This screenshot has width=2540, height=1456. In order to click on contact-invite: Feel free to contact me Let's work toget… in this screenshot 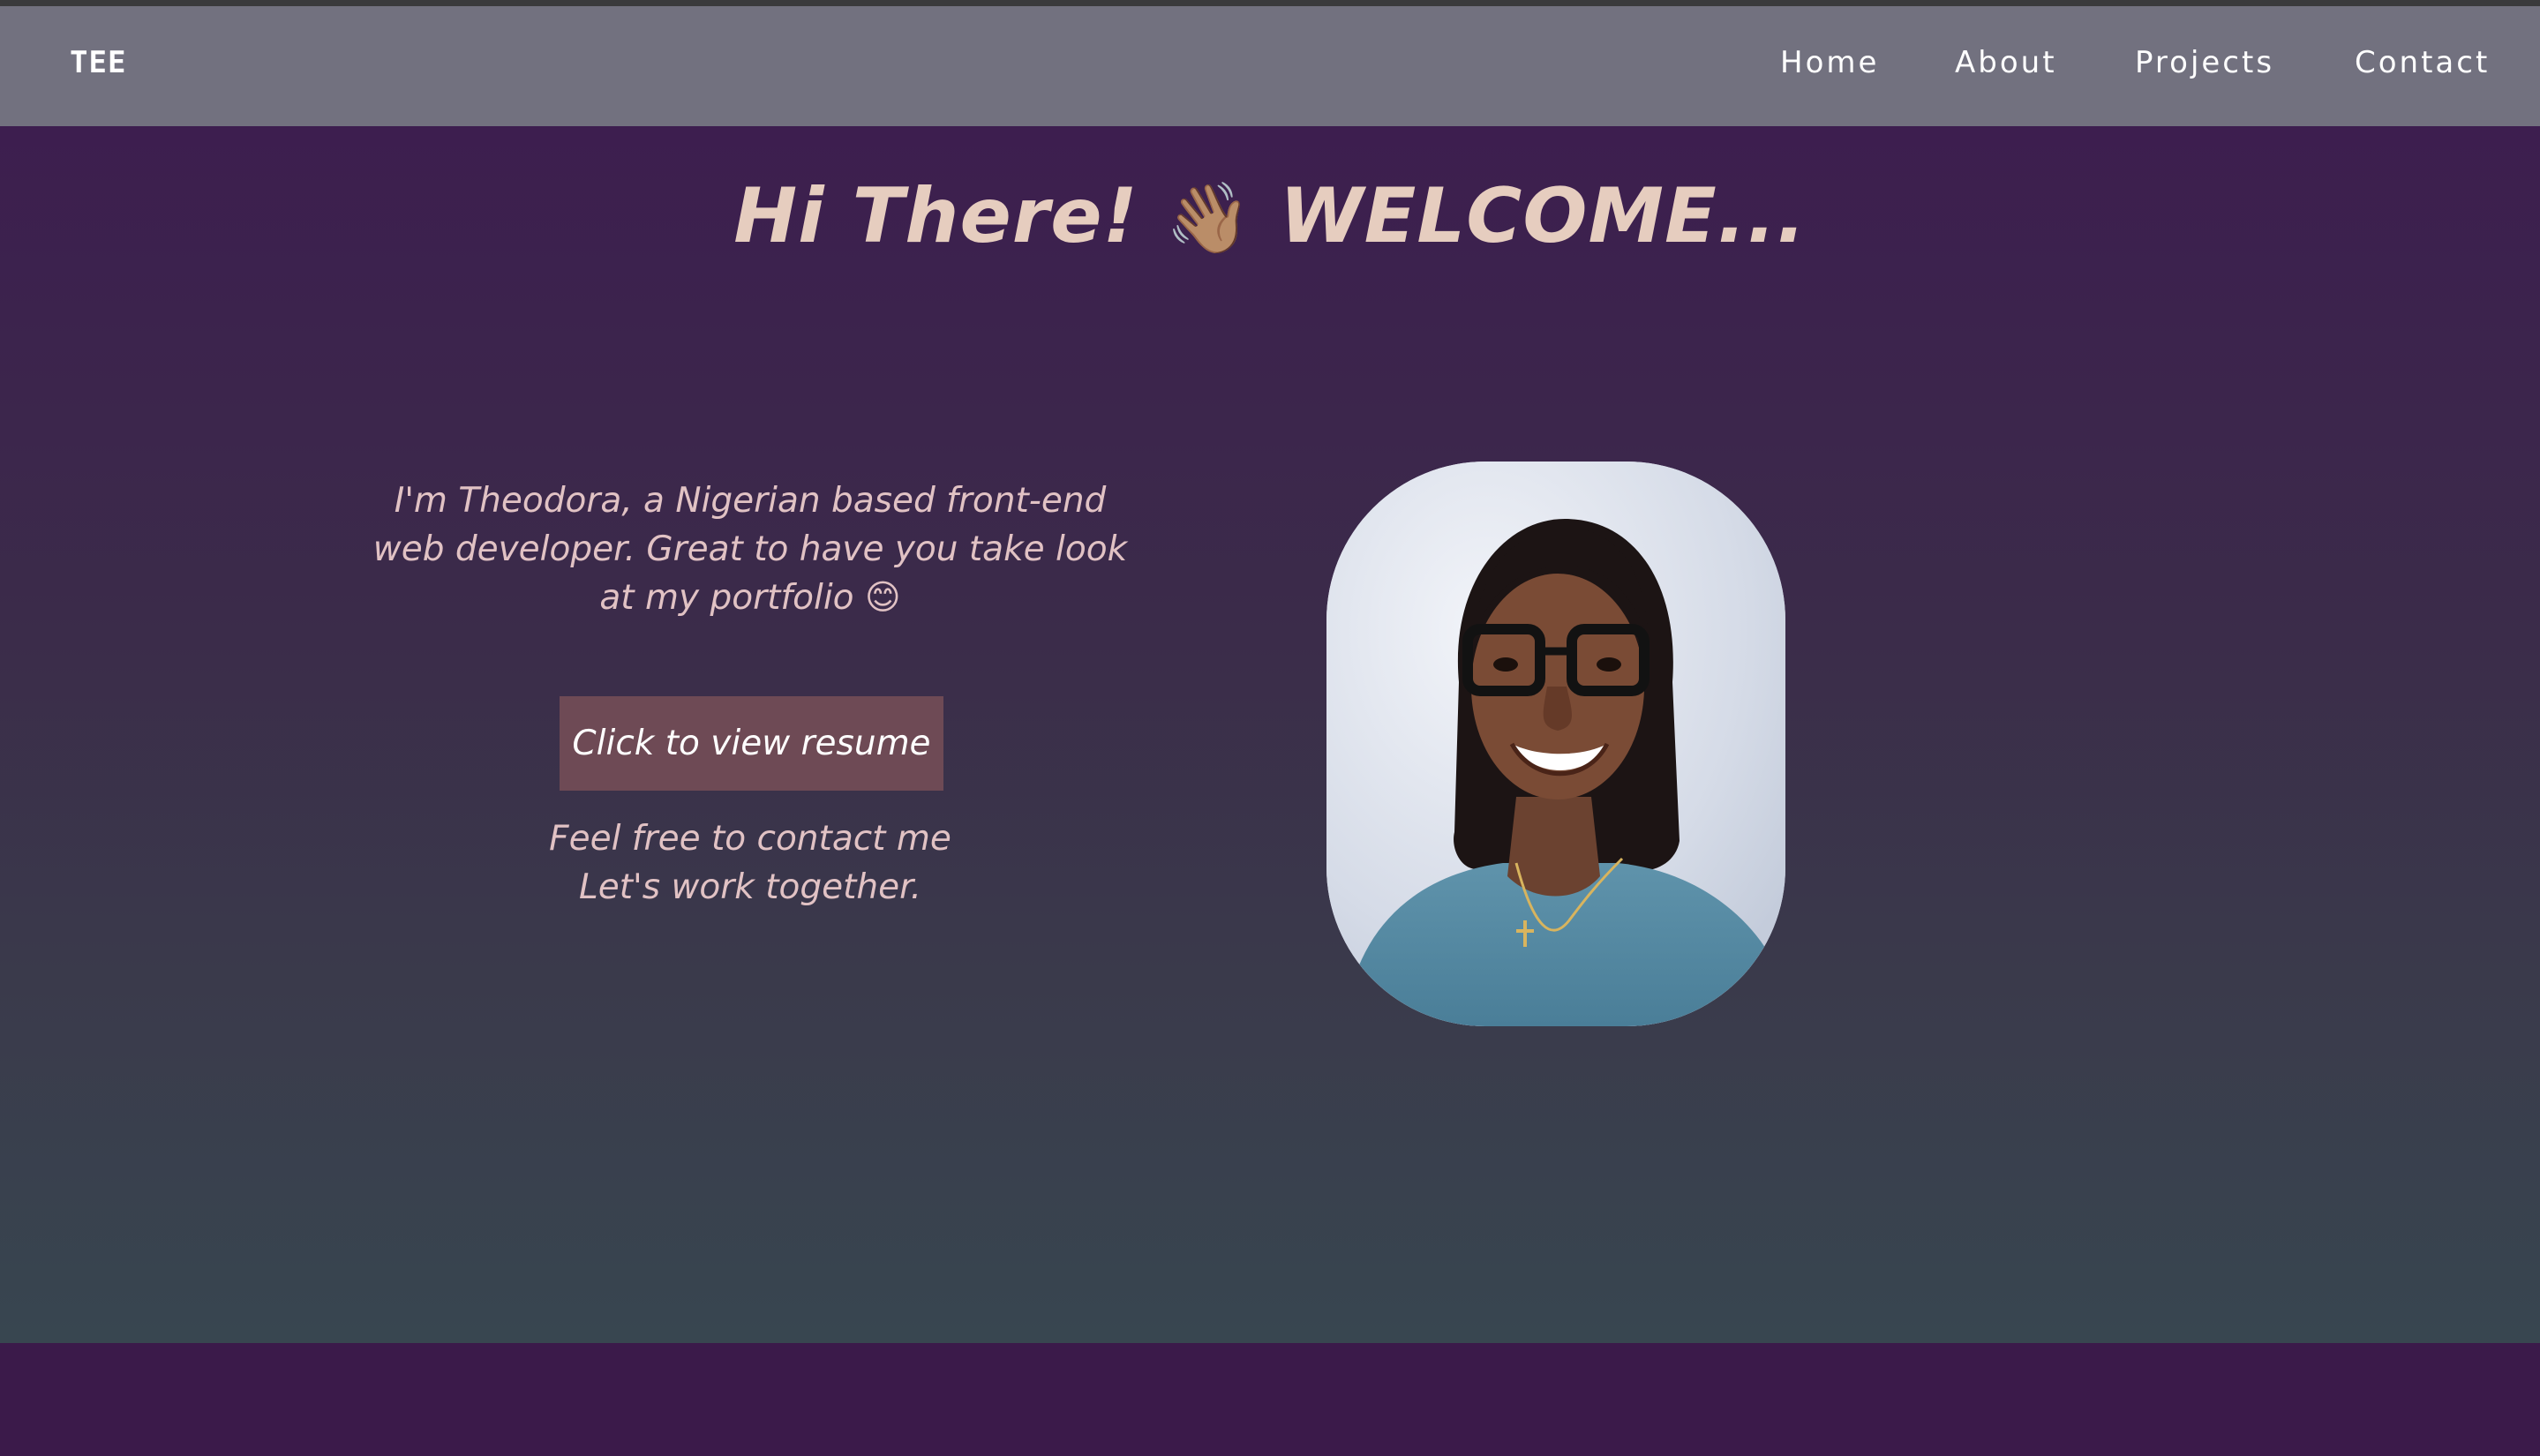, I will do `click(750, 863)`.